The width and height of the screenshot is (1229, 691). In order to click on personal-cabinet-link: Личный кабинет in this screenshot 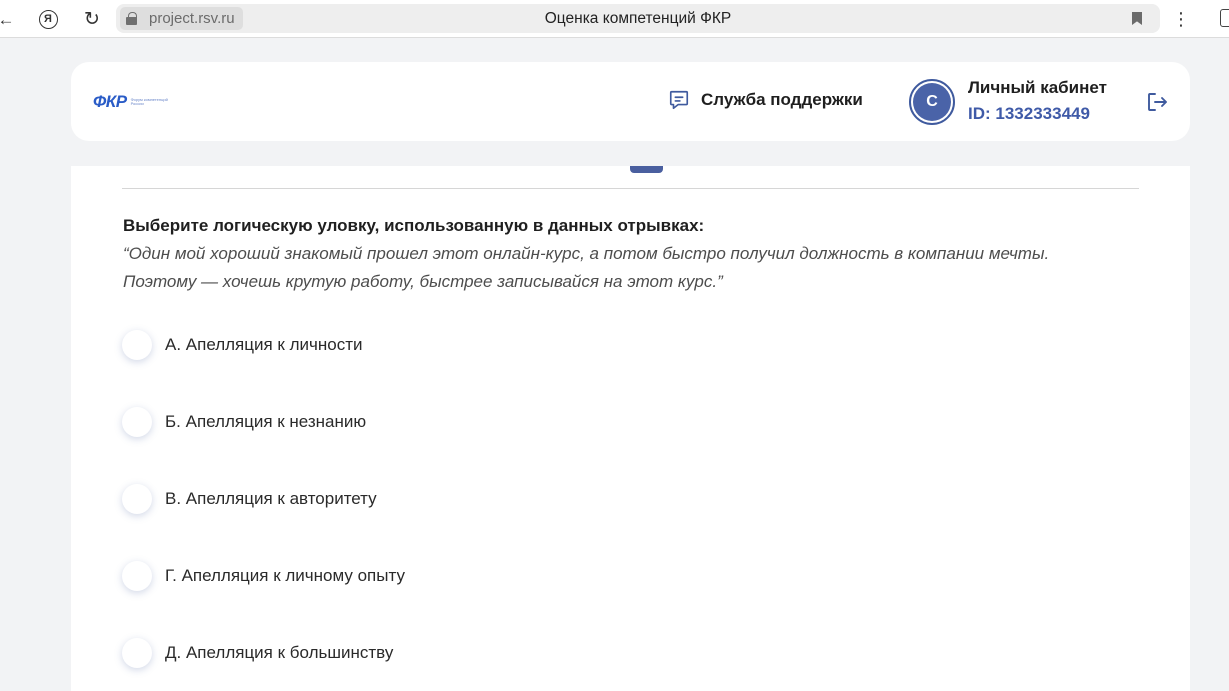, I will do `click(1037, 88)`.